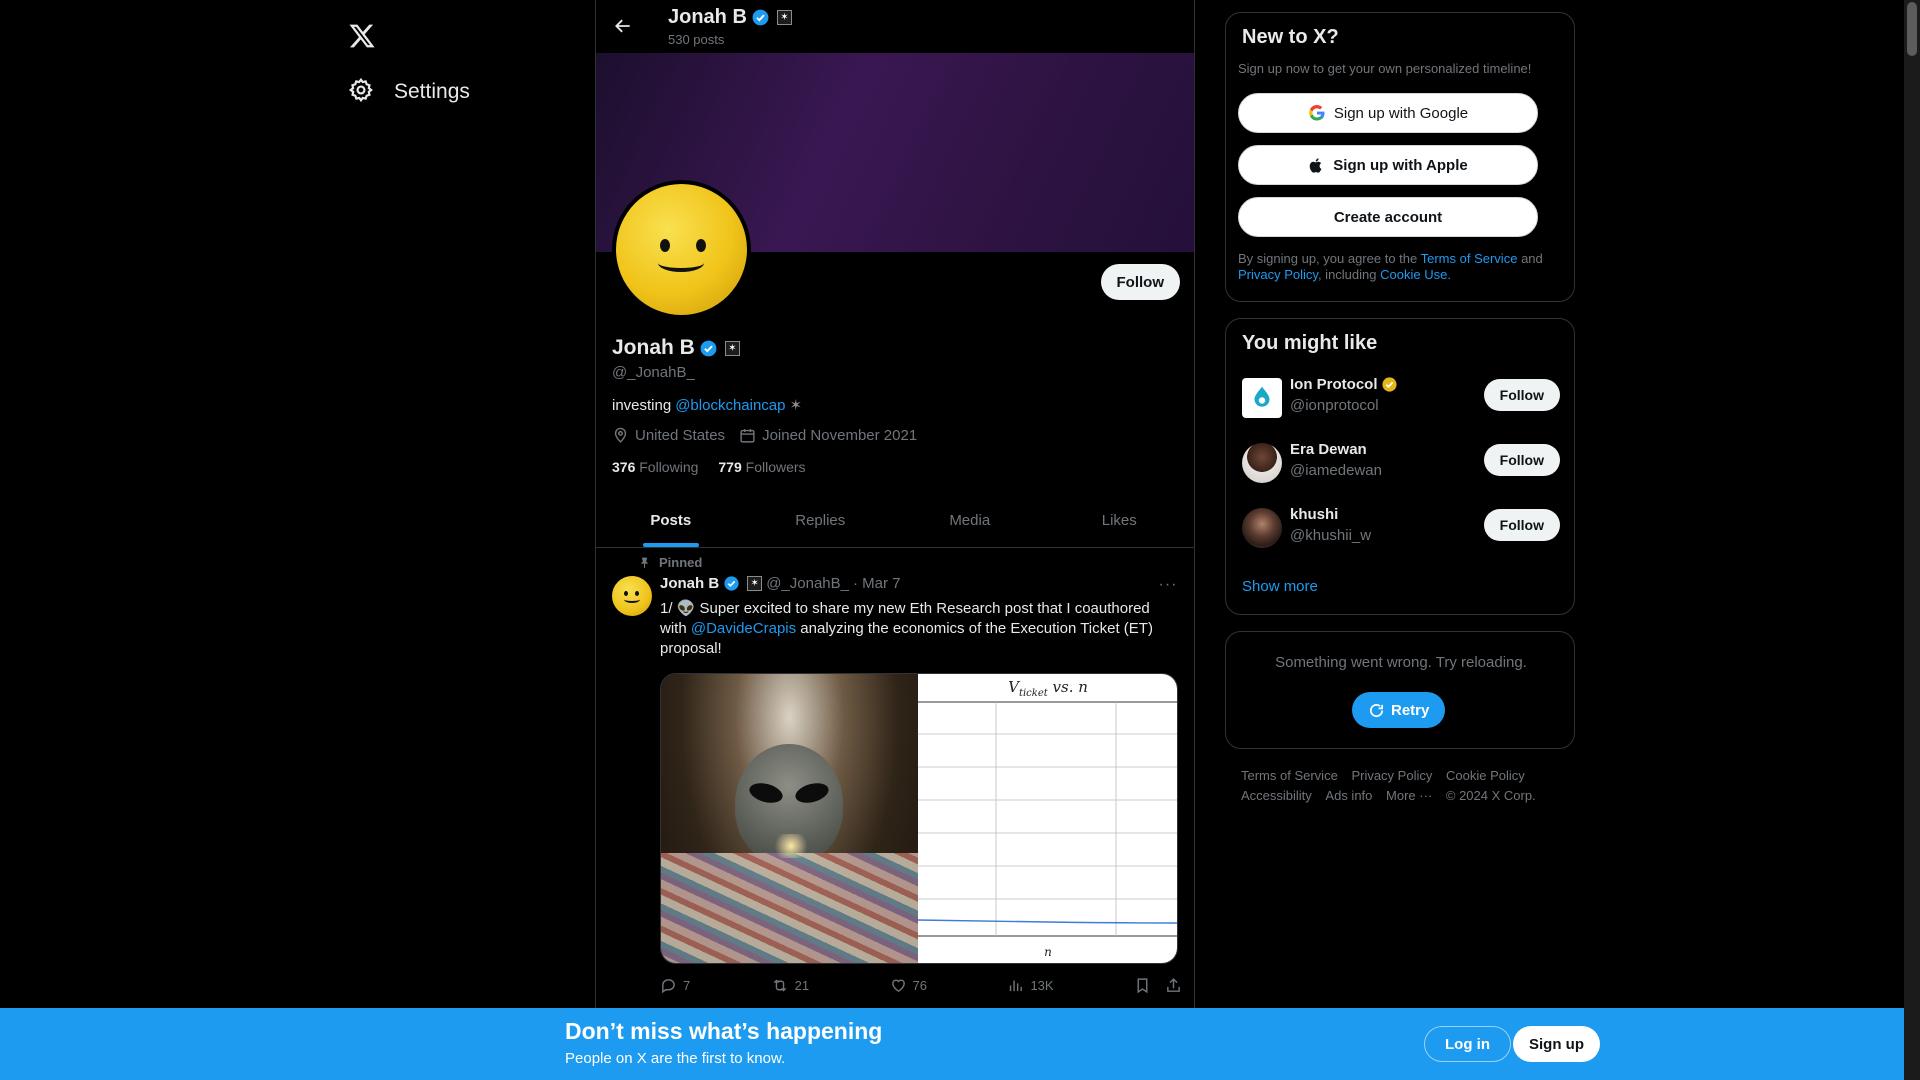 The width and height of the screenshot is (1920, 1080). I want to click on nav-settings: Settings, so click(409, 92).